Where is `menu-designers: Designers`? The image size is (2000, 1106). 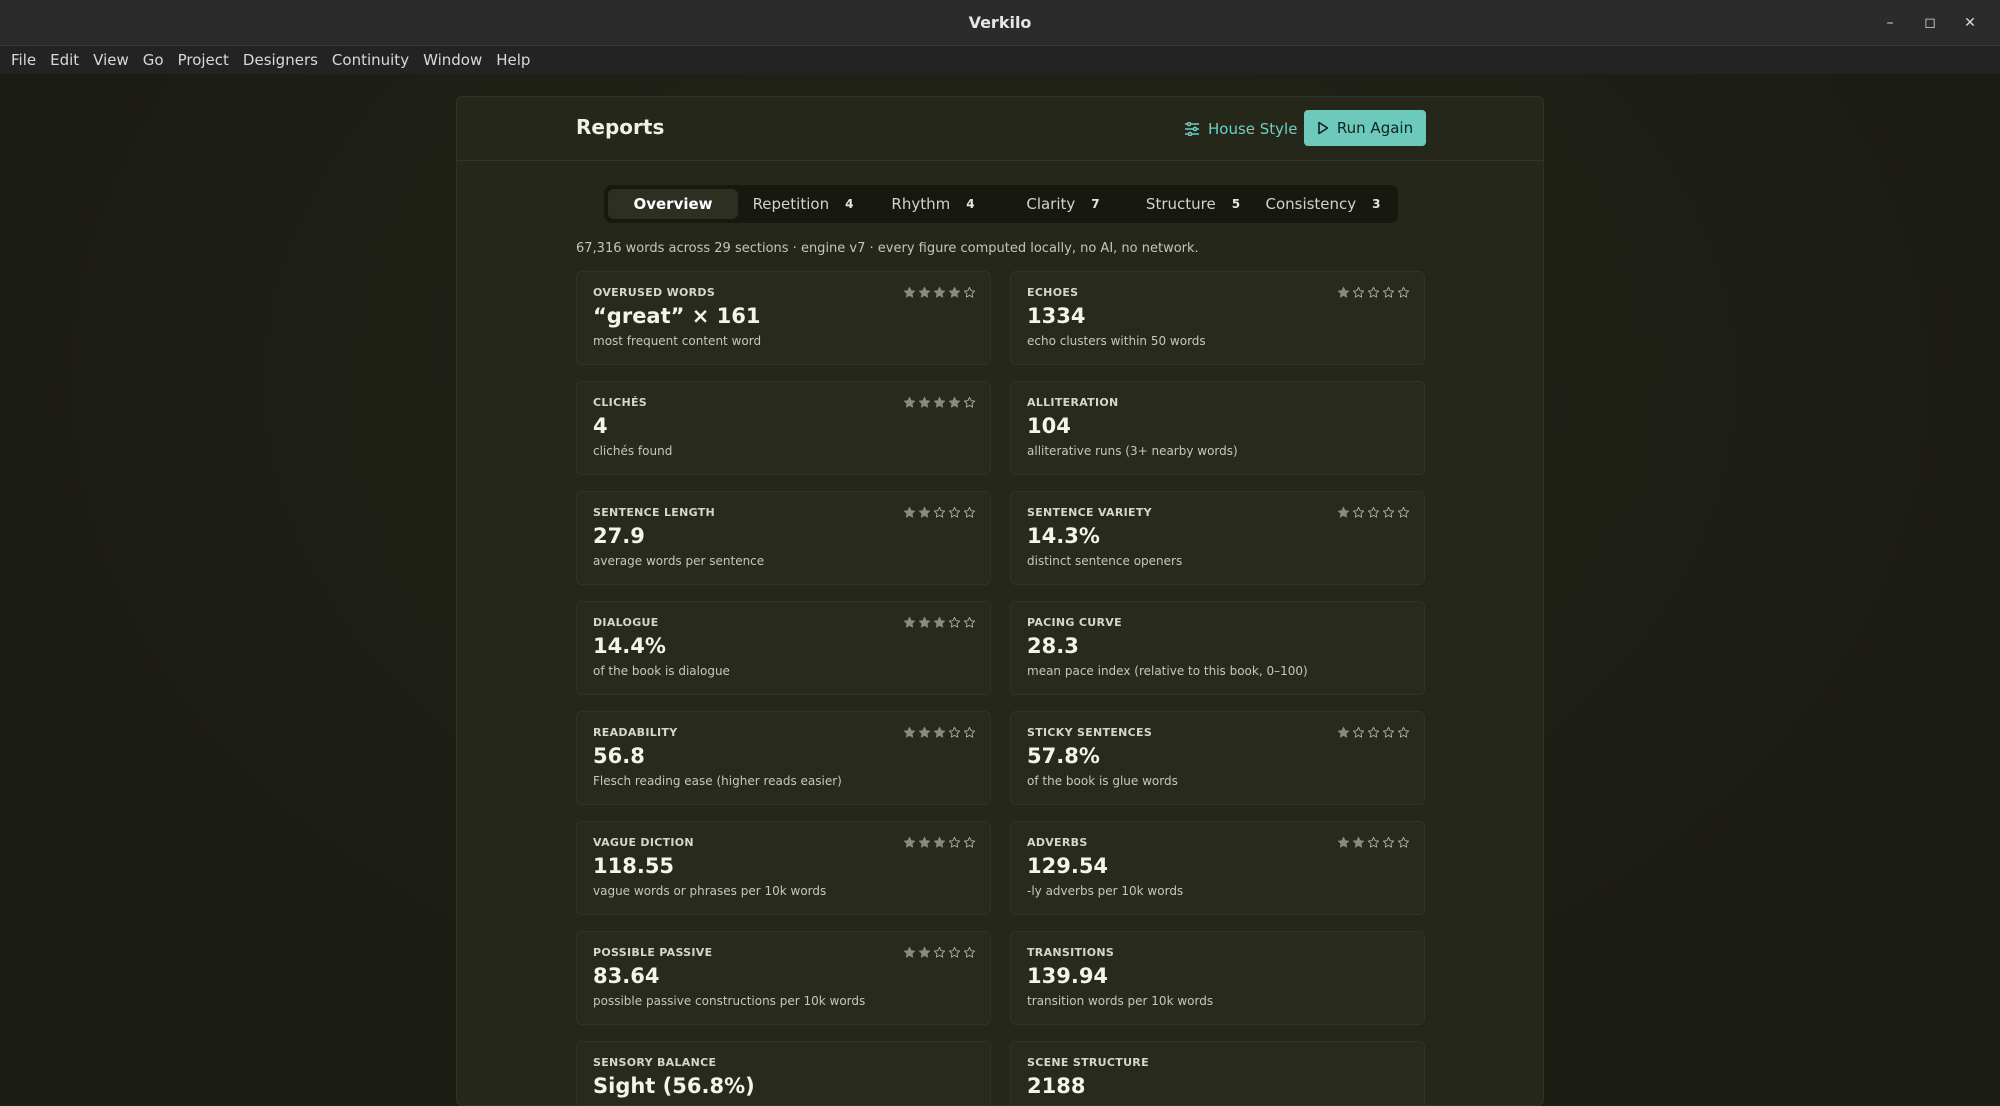 menu-designers: Designers is located at coordinates (280, 60).